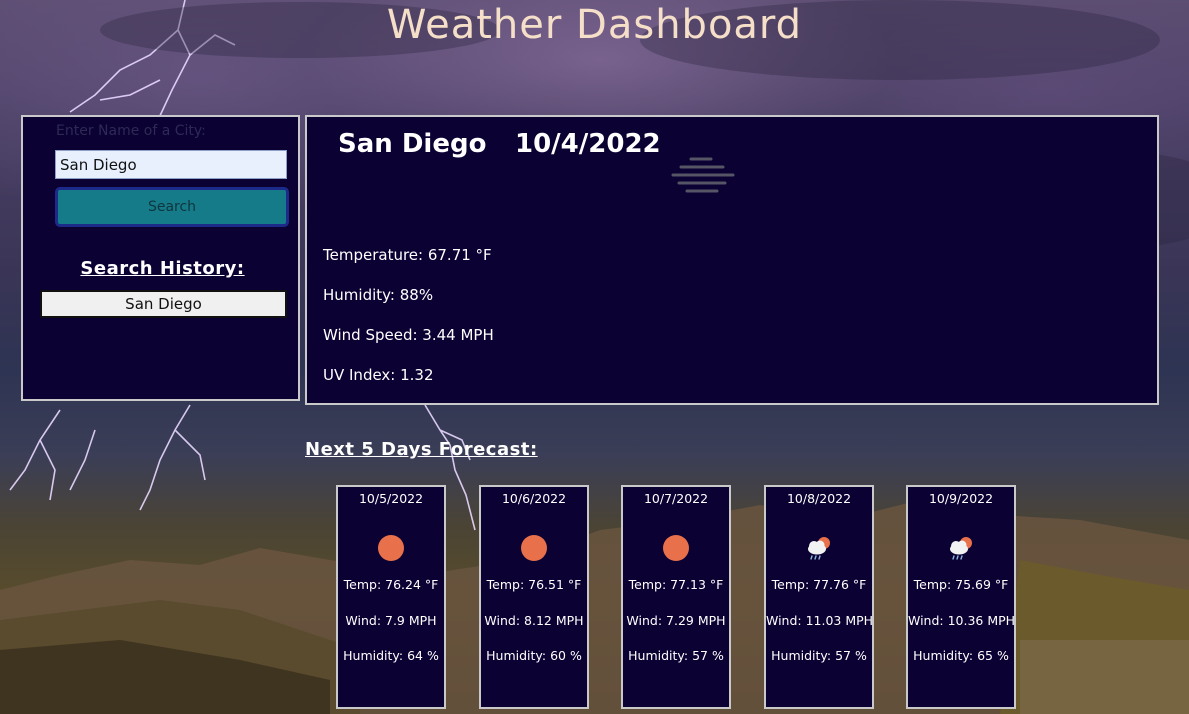 This screenshot has height=714, width=1189. Describe the element at coordinates (391, 584) in the screenshot. I see `forecast-temp: Temp: 76.24 °F` at that location.